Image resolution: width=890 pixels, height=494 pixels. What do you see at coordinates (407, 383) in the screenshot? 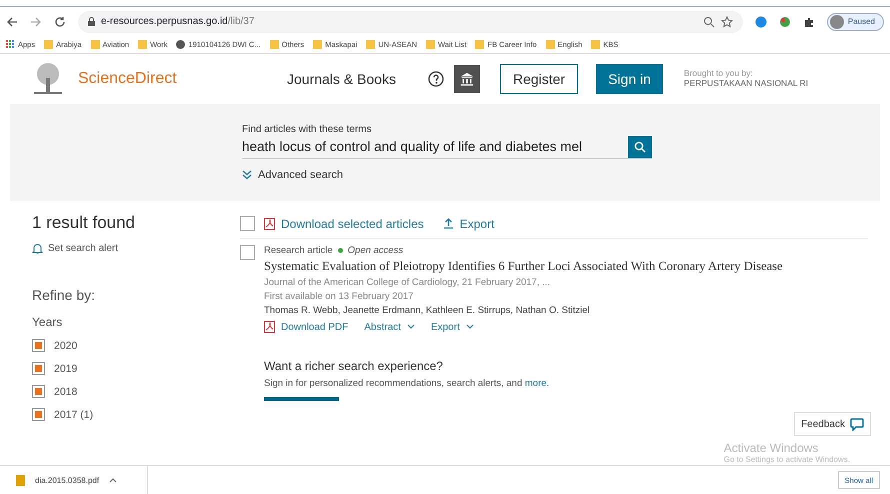
I see `promo-text: Sign in for personalized recommendations, search alerts, and more.` at bounding box center [407, 383].